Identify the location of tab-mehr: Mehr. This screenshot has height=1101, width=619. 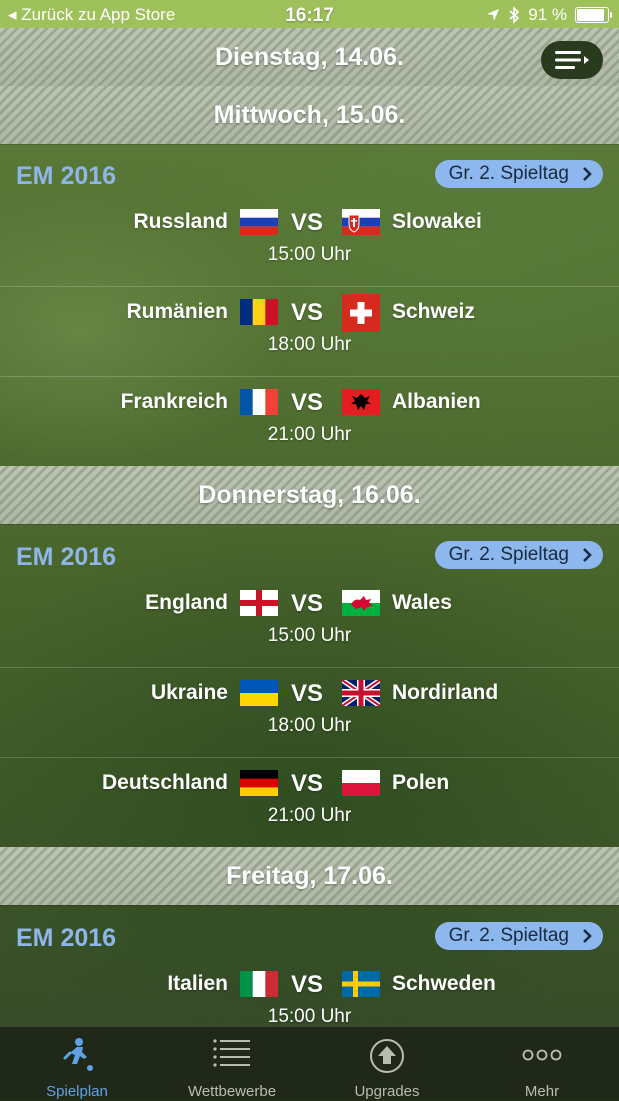
(542, 1064).